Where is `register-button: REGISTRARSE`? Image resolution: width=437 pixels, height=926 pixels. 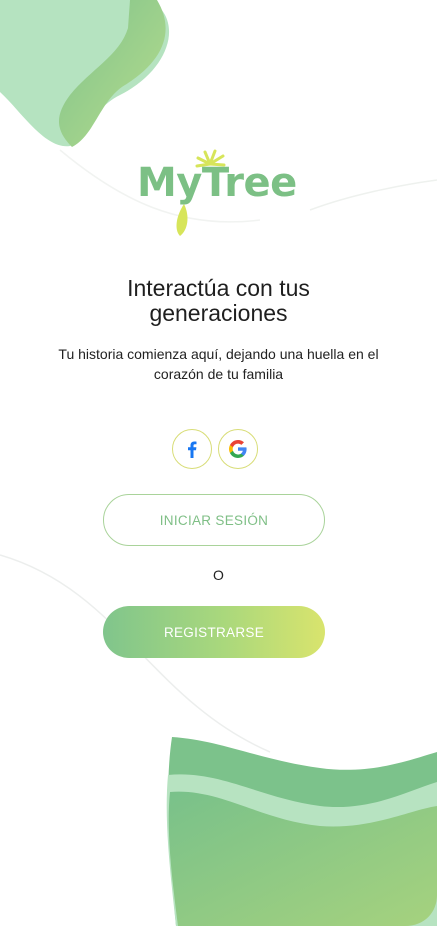
register-button: REGISTRARSE is located at coordinates (214, 632).